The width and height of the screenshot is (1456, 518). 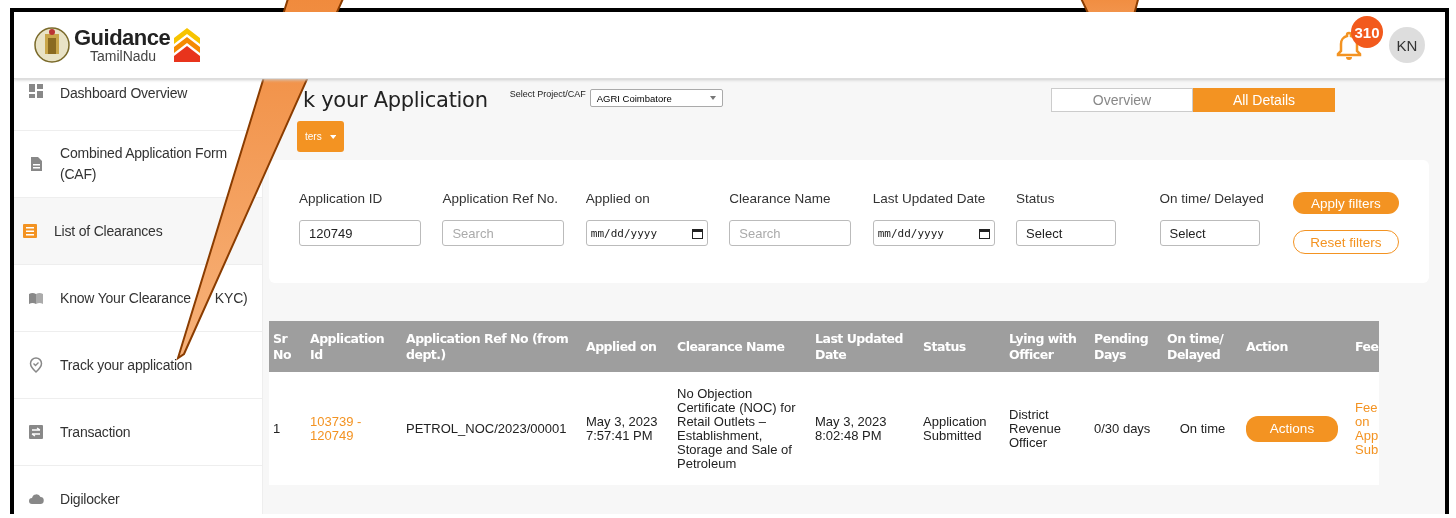 What do you see at coordinates (395, 100) in the screenshot?
I see `page-title: k your Application` at bounding box center [395, 100].